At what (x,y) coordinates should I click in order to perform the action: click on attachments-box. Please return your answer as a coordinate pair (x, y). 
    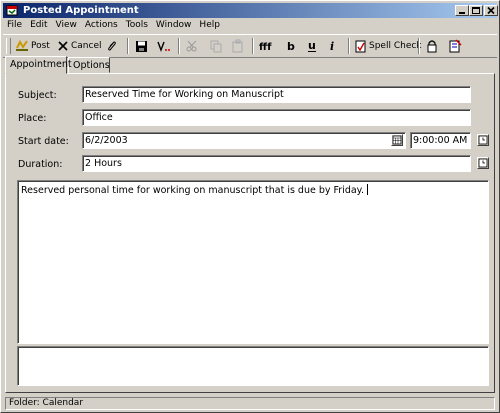
    Looking at the image, I should click on (253, 366).